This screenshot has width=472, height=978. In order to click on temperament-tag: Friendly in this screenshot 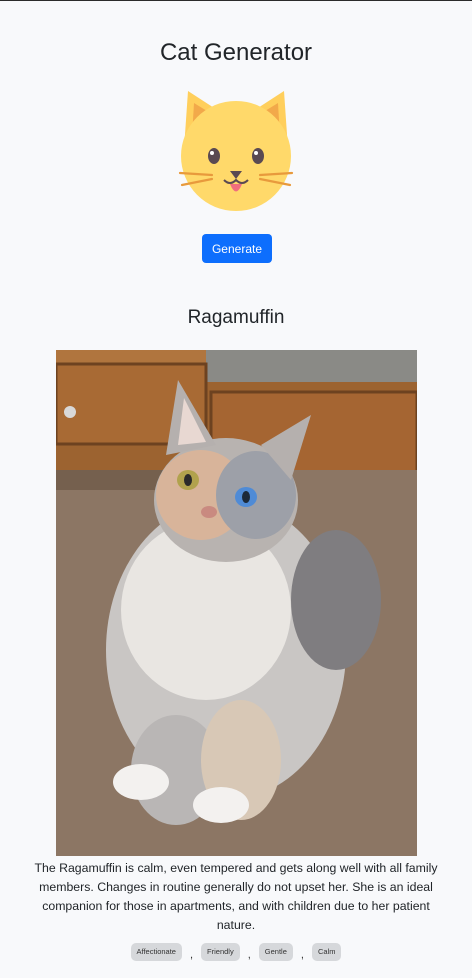, I will do `click(220, 952)`.